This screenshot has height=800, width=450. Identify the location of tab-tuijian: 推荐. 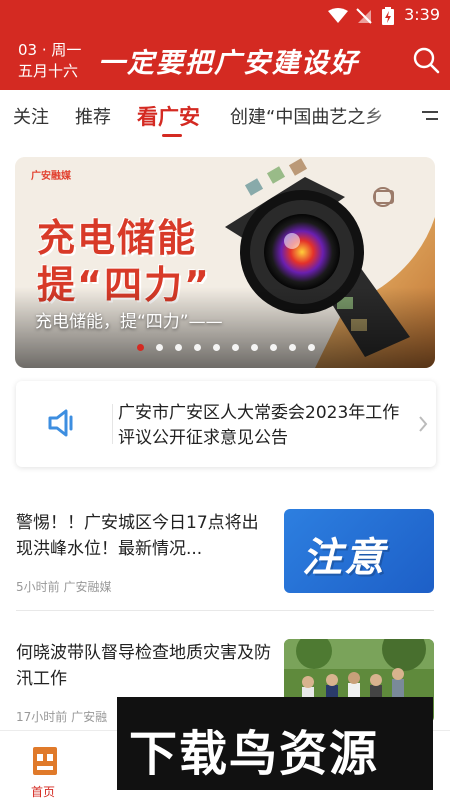
(93, 116).